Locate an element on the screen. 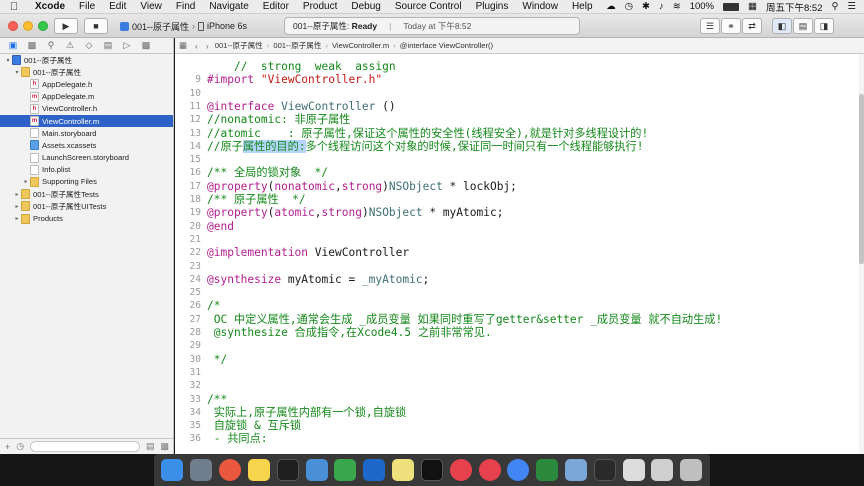 This screenshot has height=486, width=864. menu-help: Help is located at coordinates (582, 6).